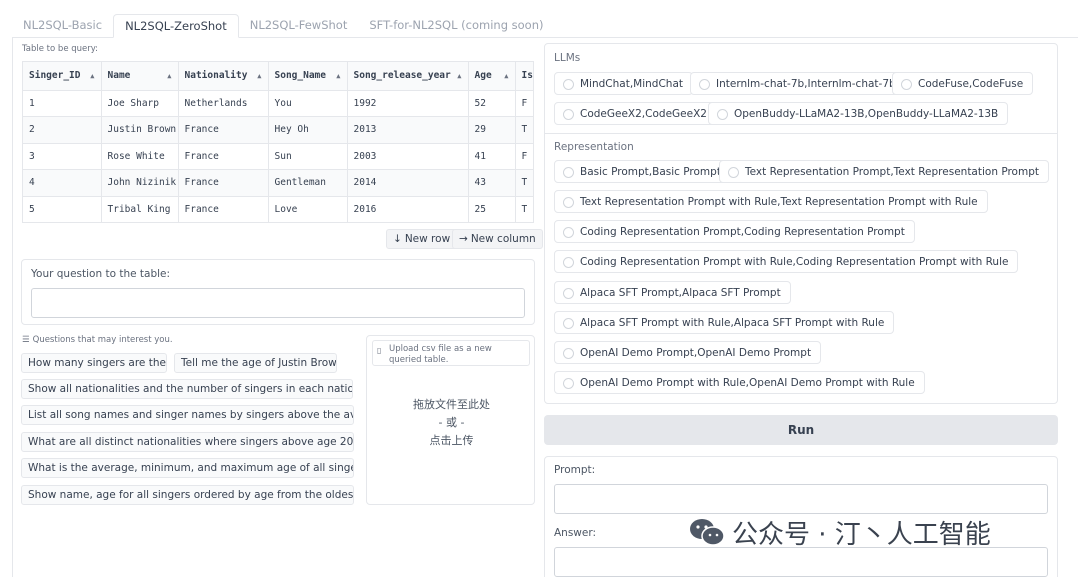  Describe the element at coordinates (94, 363) in the screenshot. I see `example-question: How many singers are there?` at that location.